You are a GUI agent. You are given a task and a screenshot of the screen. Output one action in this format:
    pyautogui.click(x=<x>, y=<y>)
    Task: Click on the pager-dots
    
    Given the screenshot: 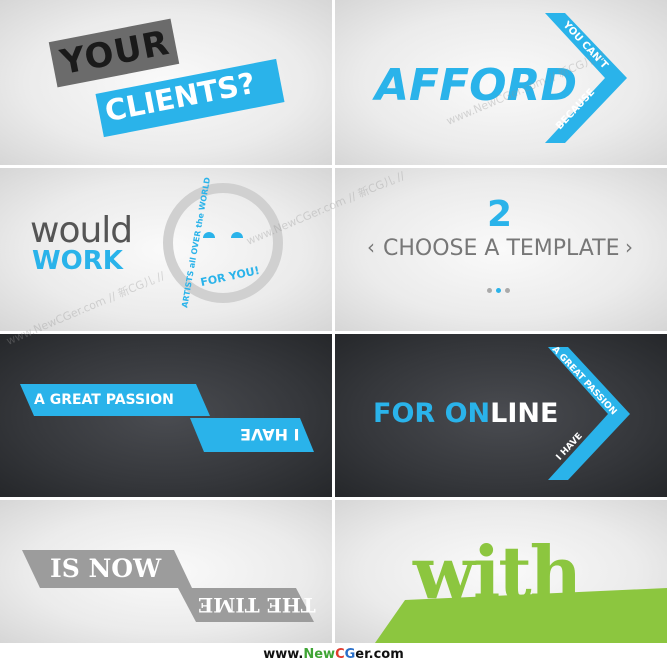 What is the action you would take?
    pyautogui.click(x=498, y=287)
    